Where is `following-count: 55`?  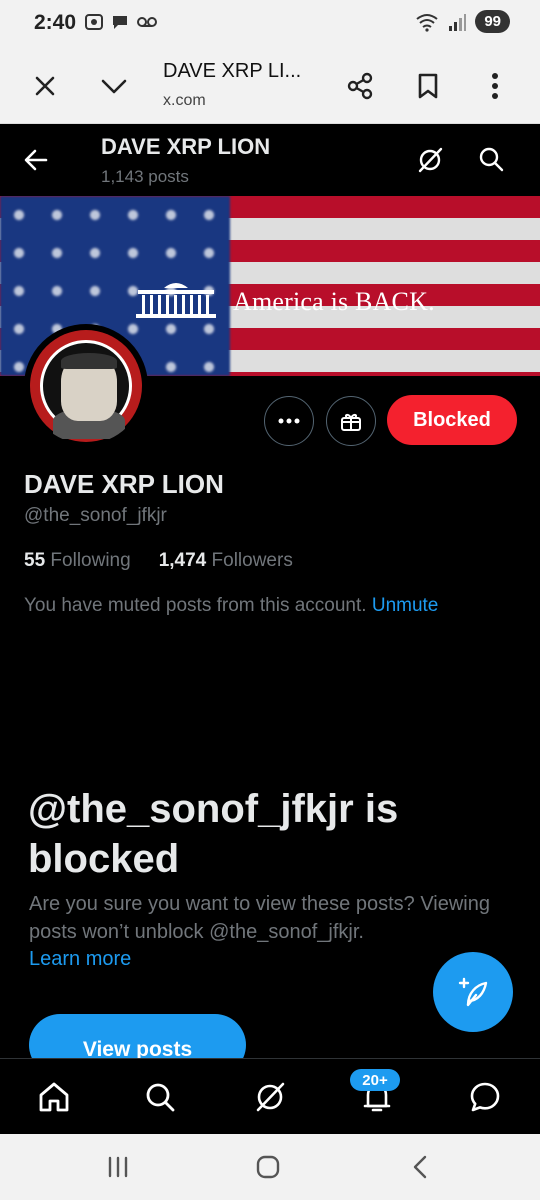 following-count: 55 is located at coordinates (35, 560).